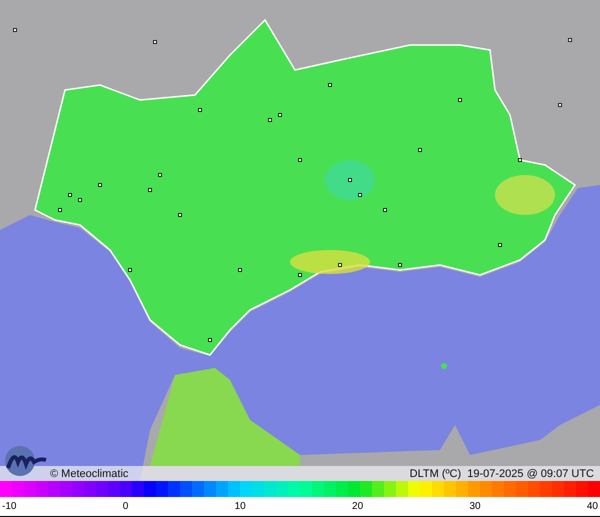 The height and width of the screenshot is (517, 600). What do you see at coordinates (125, 506) in the screenshot?
I see `scale-label: 0` at bounding box center [125, 506].